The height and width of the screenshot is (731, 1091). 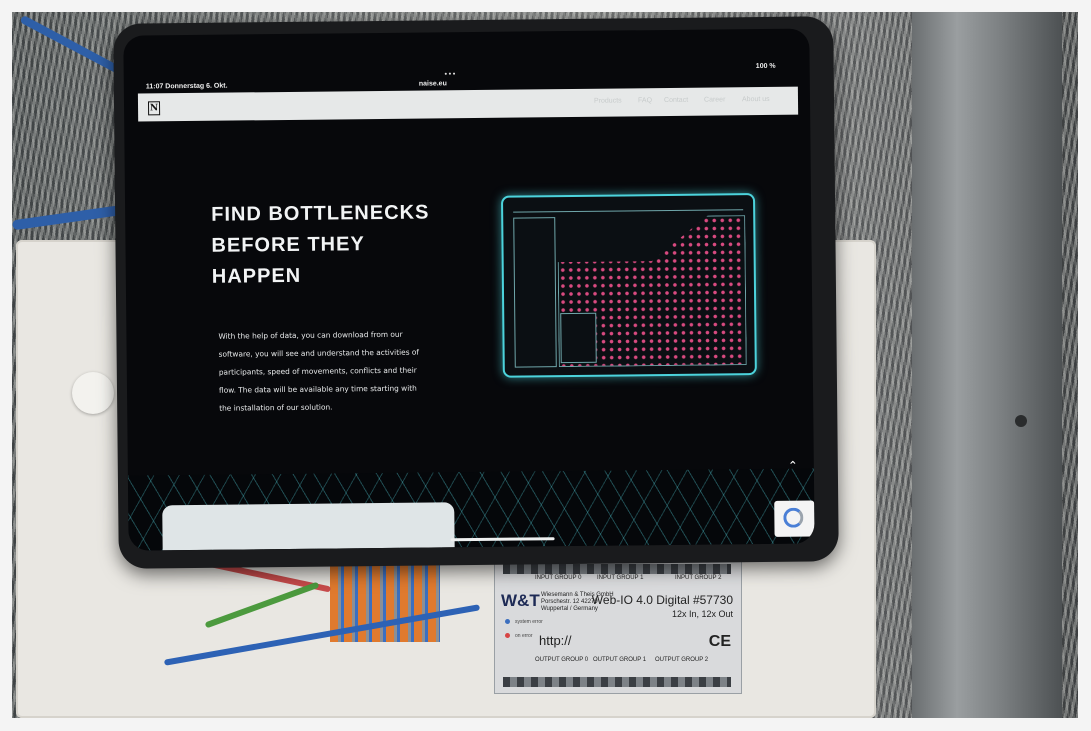 What do you see at coordinates (714, 99) in the screenshot?
I see `nav-career: Career` at bounding box center [714, 99].